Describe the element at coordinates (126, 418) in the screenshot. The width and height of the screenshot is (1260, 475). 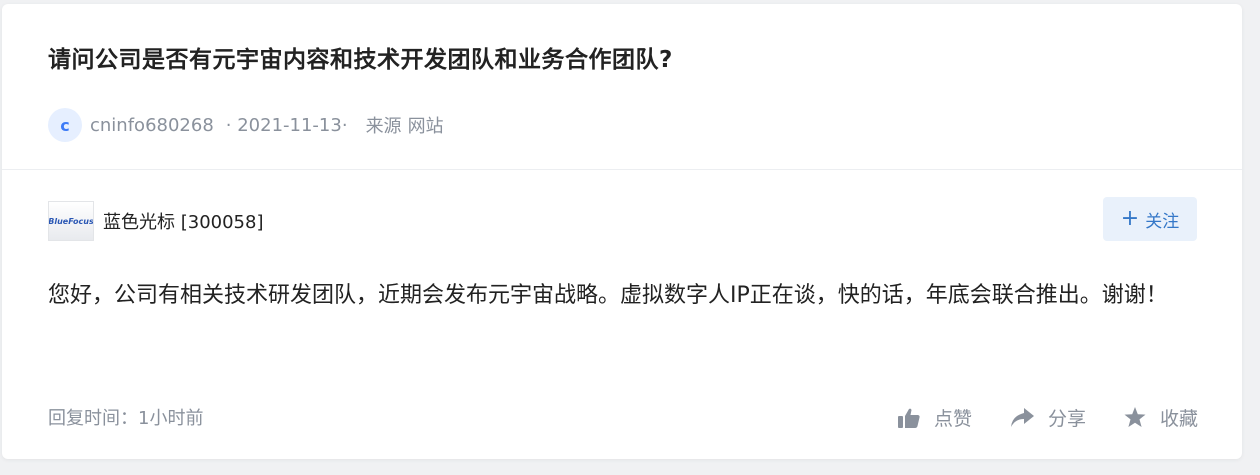
I see `reply-time: 回复时间：1小时前` at that location.